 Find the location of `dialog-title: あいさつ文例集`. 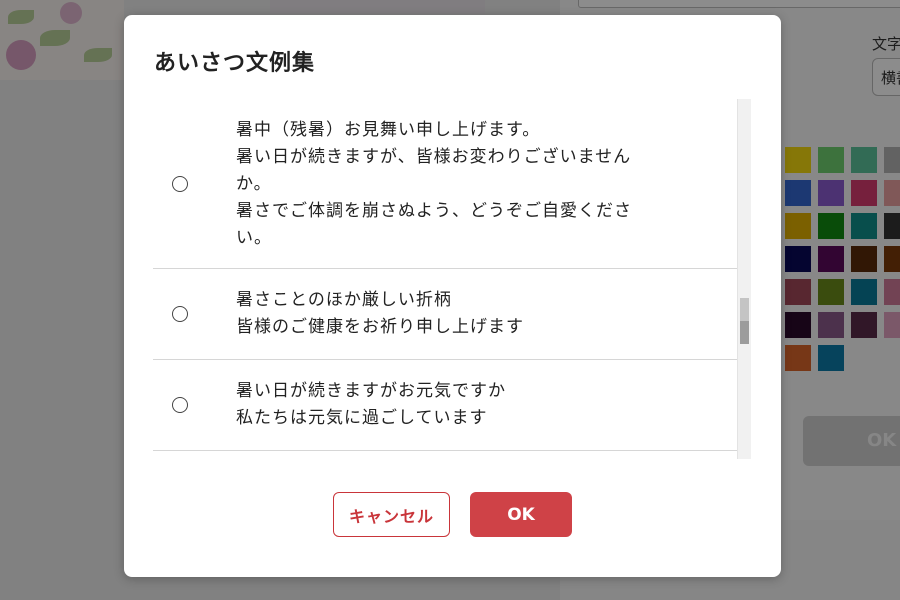

dialog-title: あいさつ文例集 is located at coordinates (235, 63).